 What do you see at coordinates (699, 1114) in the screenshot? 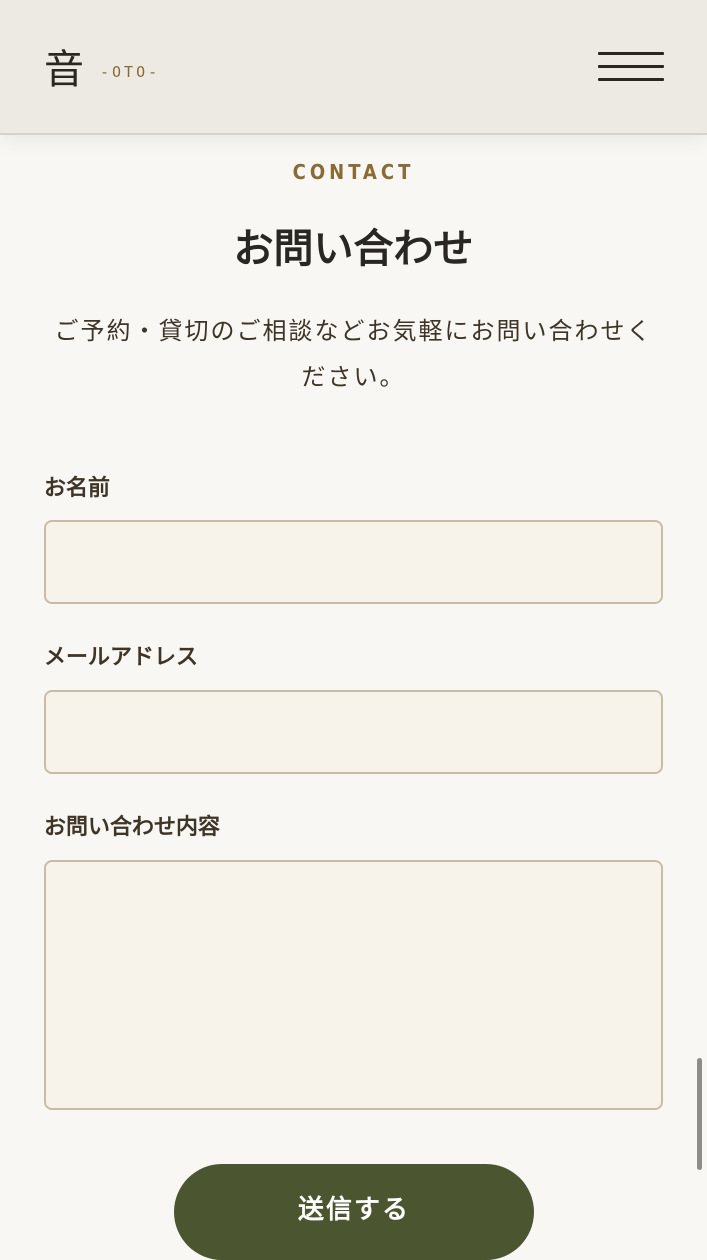
I see `scrollbar-thumb` at bounding box center [699, 1114].